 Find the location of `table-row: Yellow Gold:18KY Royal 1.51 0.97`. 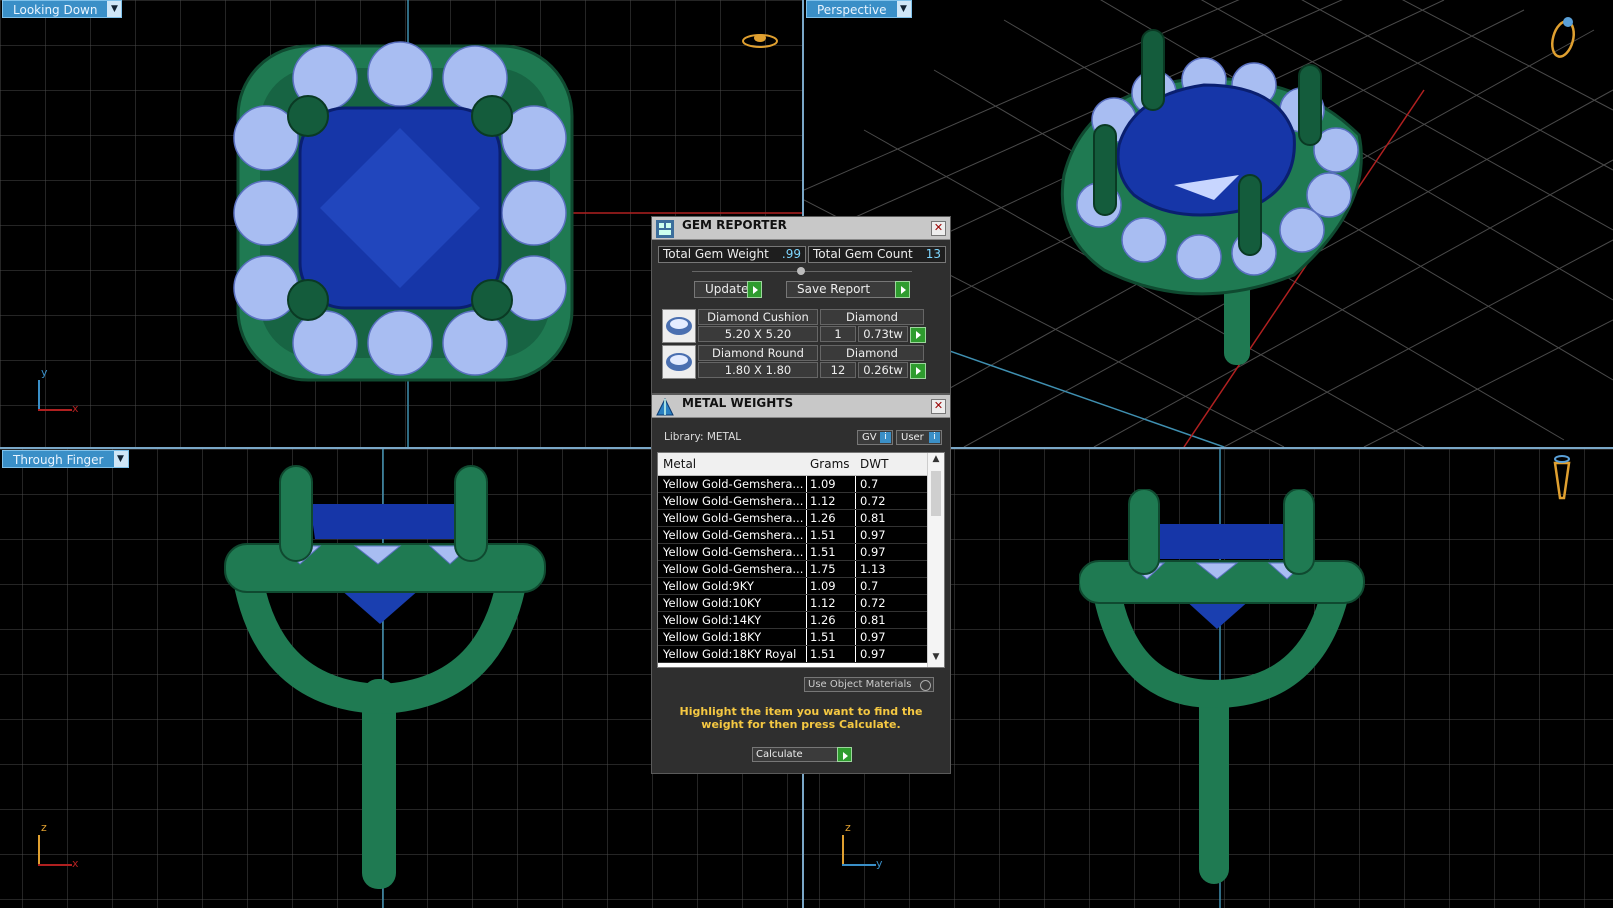

table-row: Yellow Gold:18KY Royal 1.51 0.97 is located at coordinates (793, 654).